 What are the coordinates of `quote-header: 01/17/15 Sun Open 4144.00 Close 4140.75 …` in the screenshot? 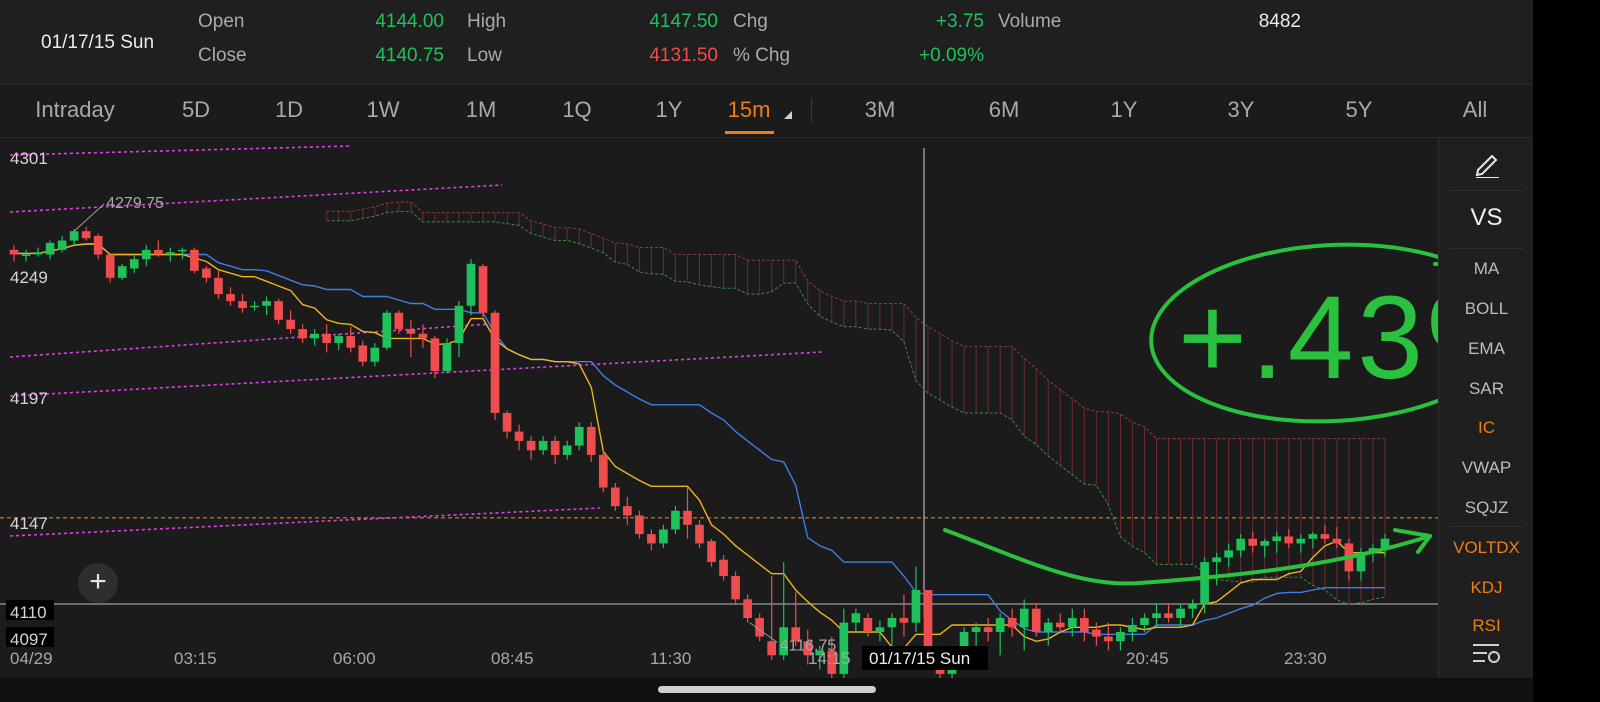 It's located at (766, 42).